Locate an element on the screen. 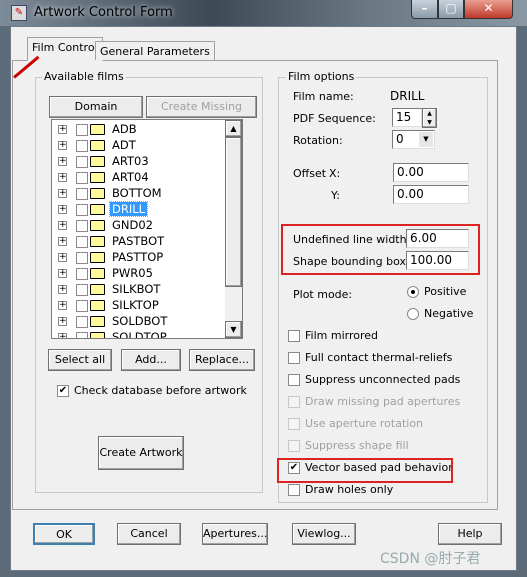 The image size is (527, 577). option-label: Full contact thermal-reliefs is located at coordinates (379, 357).